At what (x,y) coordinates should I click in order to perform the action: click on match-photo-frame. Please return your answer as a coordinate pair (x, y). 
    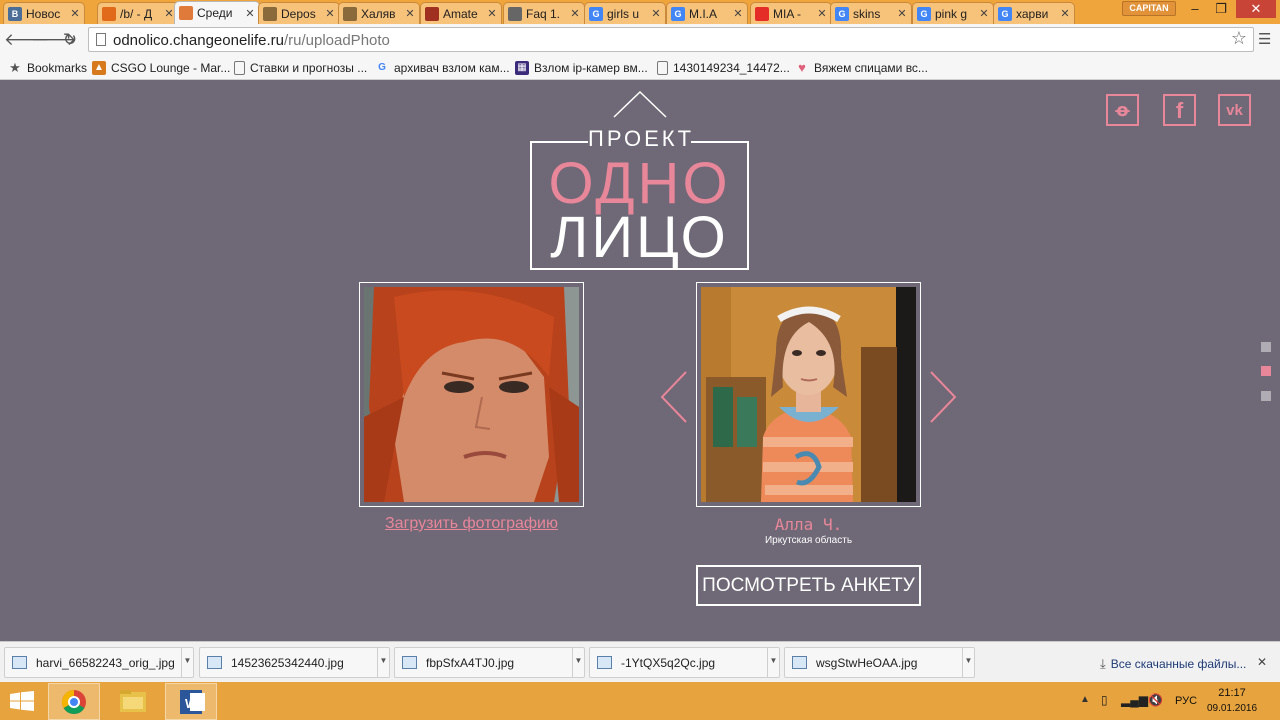
    Looking at the image, I should click on (808, 394).